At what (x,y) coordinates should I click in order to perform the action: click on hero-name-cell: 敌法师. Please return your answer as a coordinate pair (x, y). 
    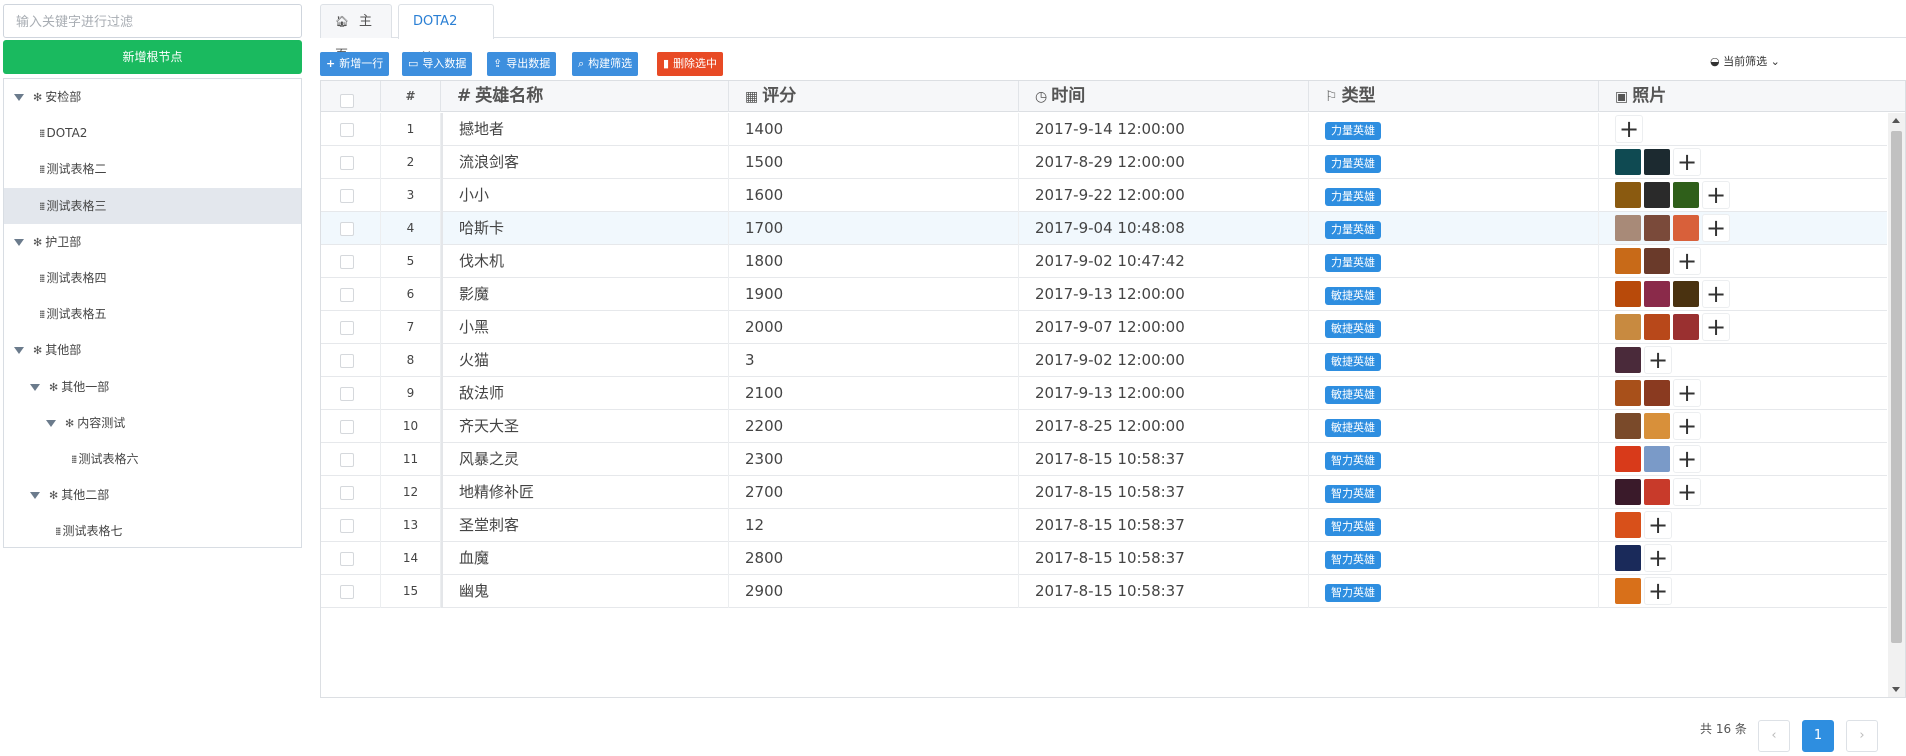
    Looking at the image, I should click on (585, 393).